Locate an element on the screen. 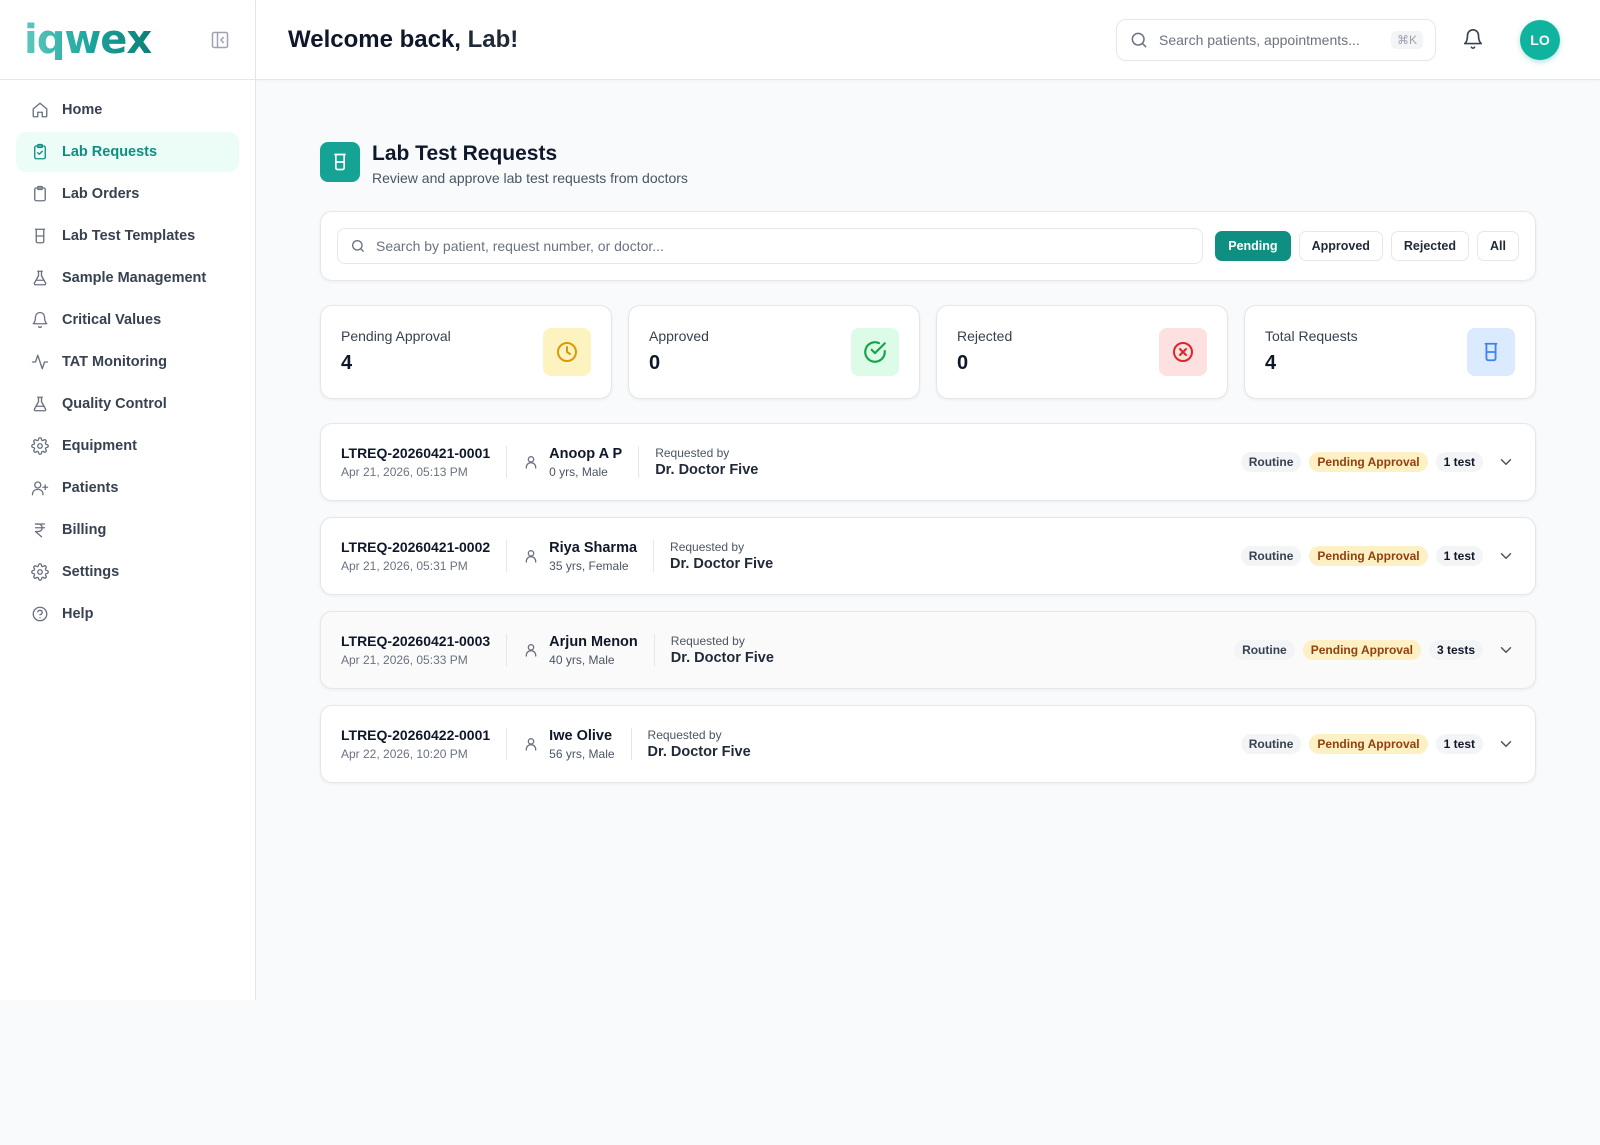 The height and width of the screenshot is (1145, 1600). request-id: LTREQ-20260421-0001 is located at coordinates (416, 453).